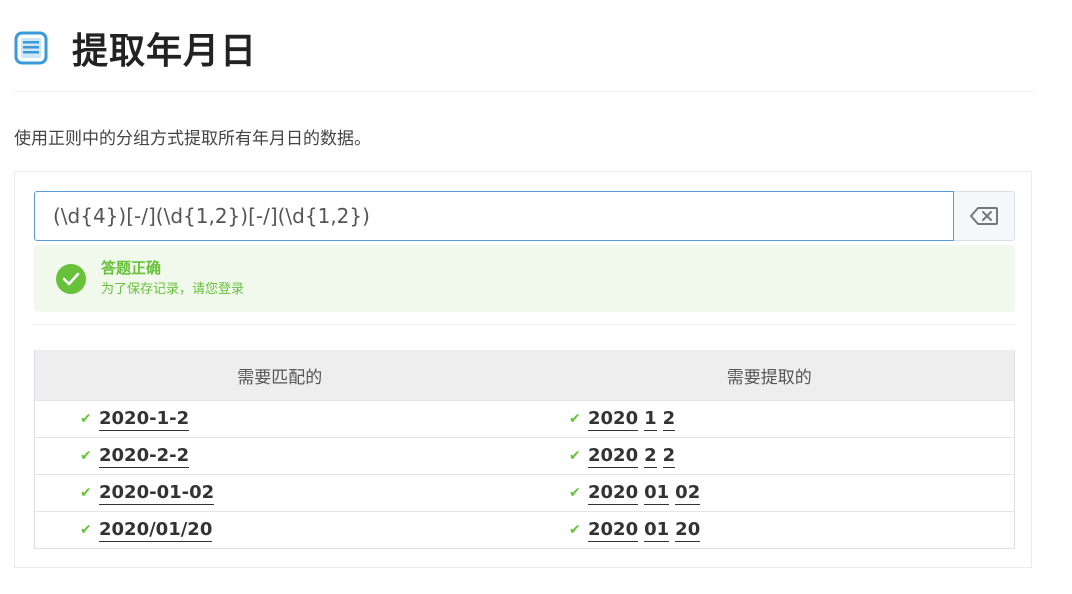  What do you see at coordinates (173, 289) in the screenshot?
I see `alert-description: 为了保存记录，请您登录` at bounding box center [173, 289].